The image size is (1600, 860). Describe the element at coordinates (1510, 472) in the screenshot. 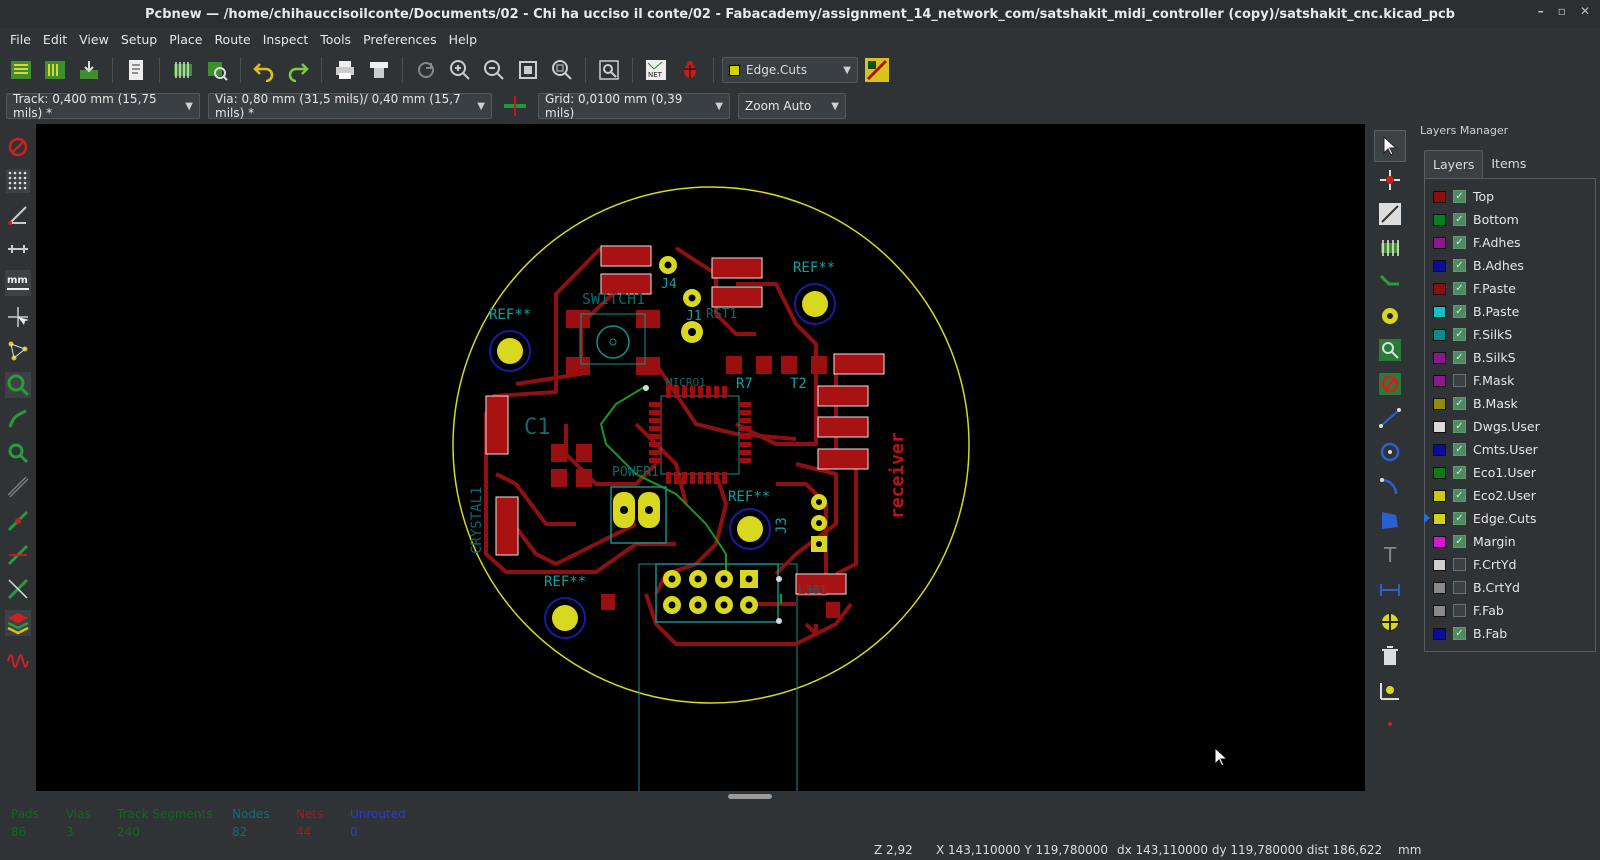

I see `layer-row: ✓ Eco1.User` at that location.